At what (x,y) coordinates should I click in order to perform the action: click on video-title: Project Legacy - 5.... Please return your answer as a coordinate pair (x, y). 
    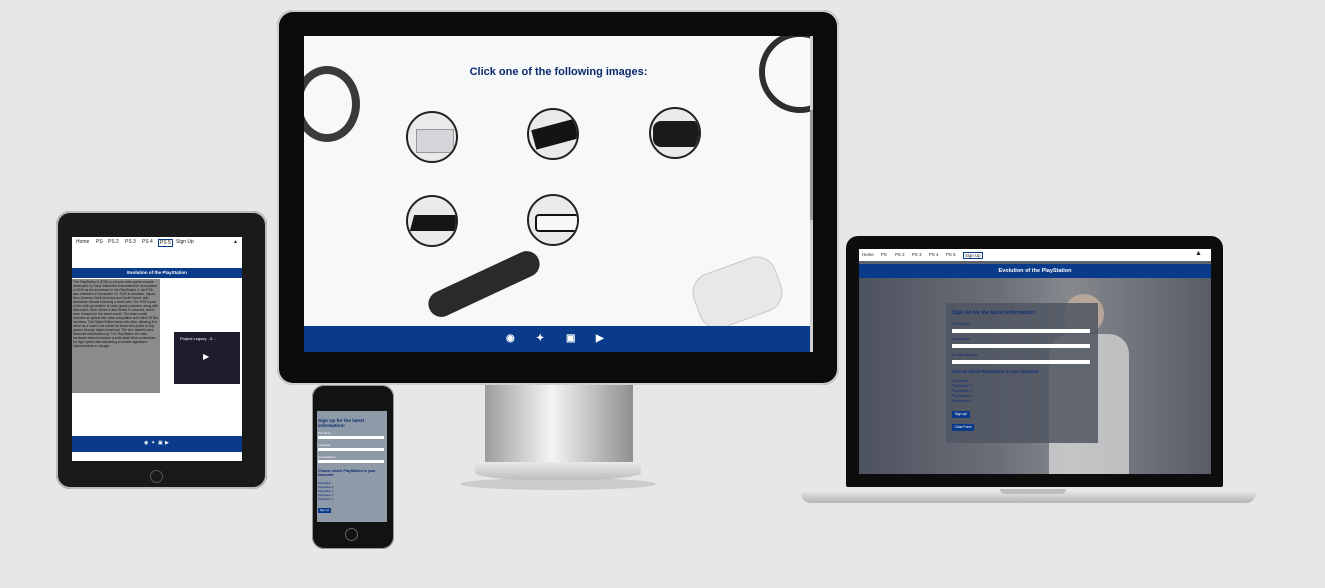
    Looking at the image, I should click on (198, 338).